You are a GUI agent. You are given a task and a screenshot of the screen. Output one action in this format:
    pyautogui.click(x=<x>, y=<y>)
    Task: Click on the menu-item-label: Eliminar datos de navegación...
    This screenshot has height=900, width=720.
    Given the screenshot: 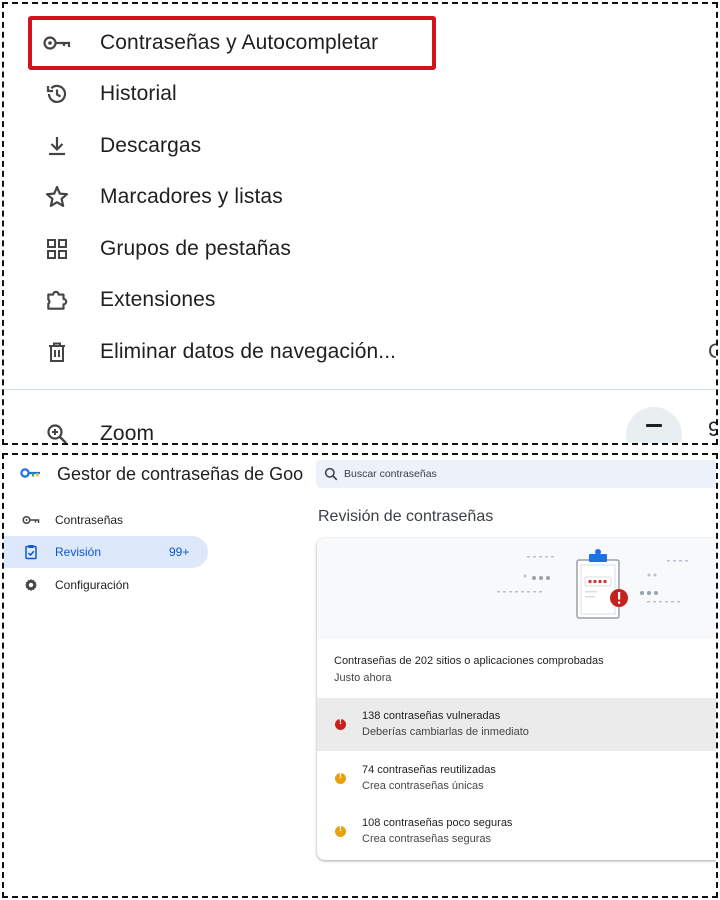 What is the action you would take?
    pyautogui.click(x=248, y=351)
    